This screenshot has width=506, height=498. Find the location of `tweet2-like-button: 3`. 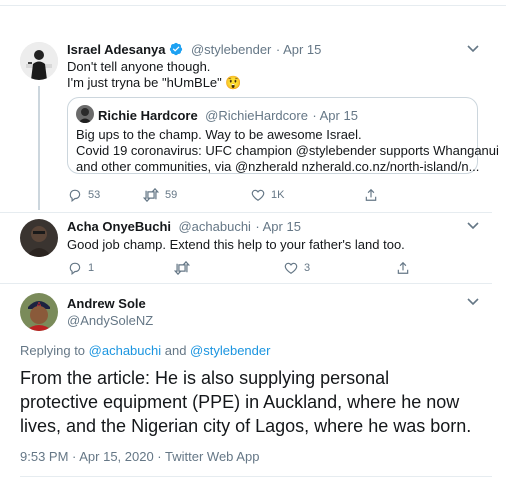

tweet2-like-button: 3 is located at coordinates (340, 268).